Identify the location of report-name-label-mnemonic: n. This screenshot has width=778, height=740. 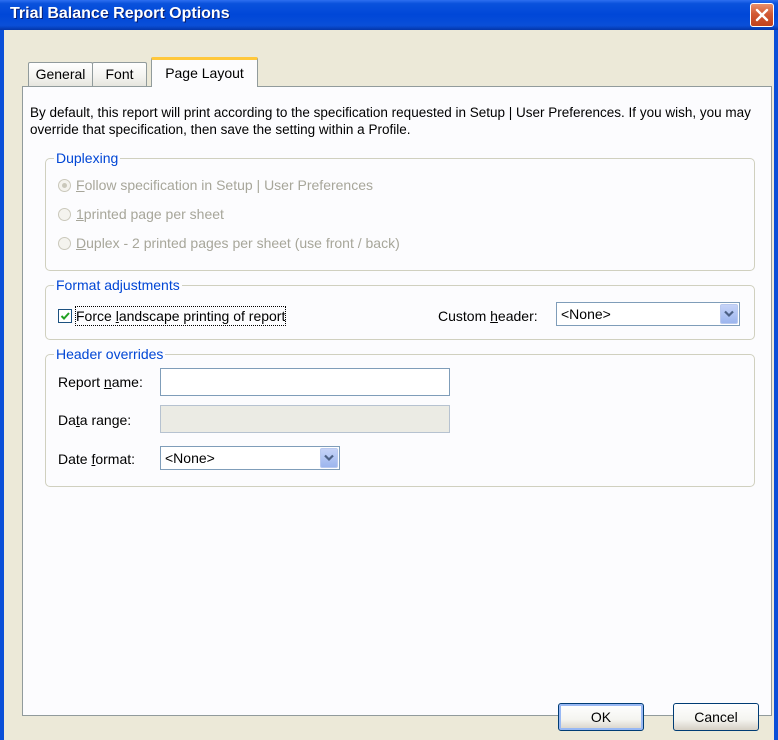
(107, 382).